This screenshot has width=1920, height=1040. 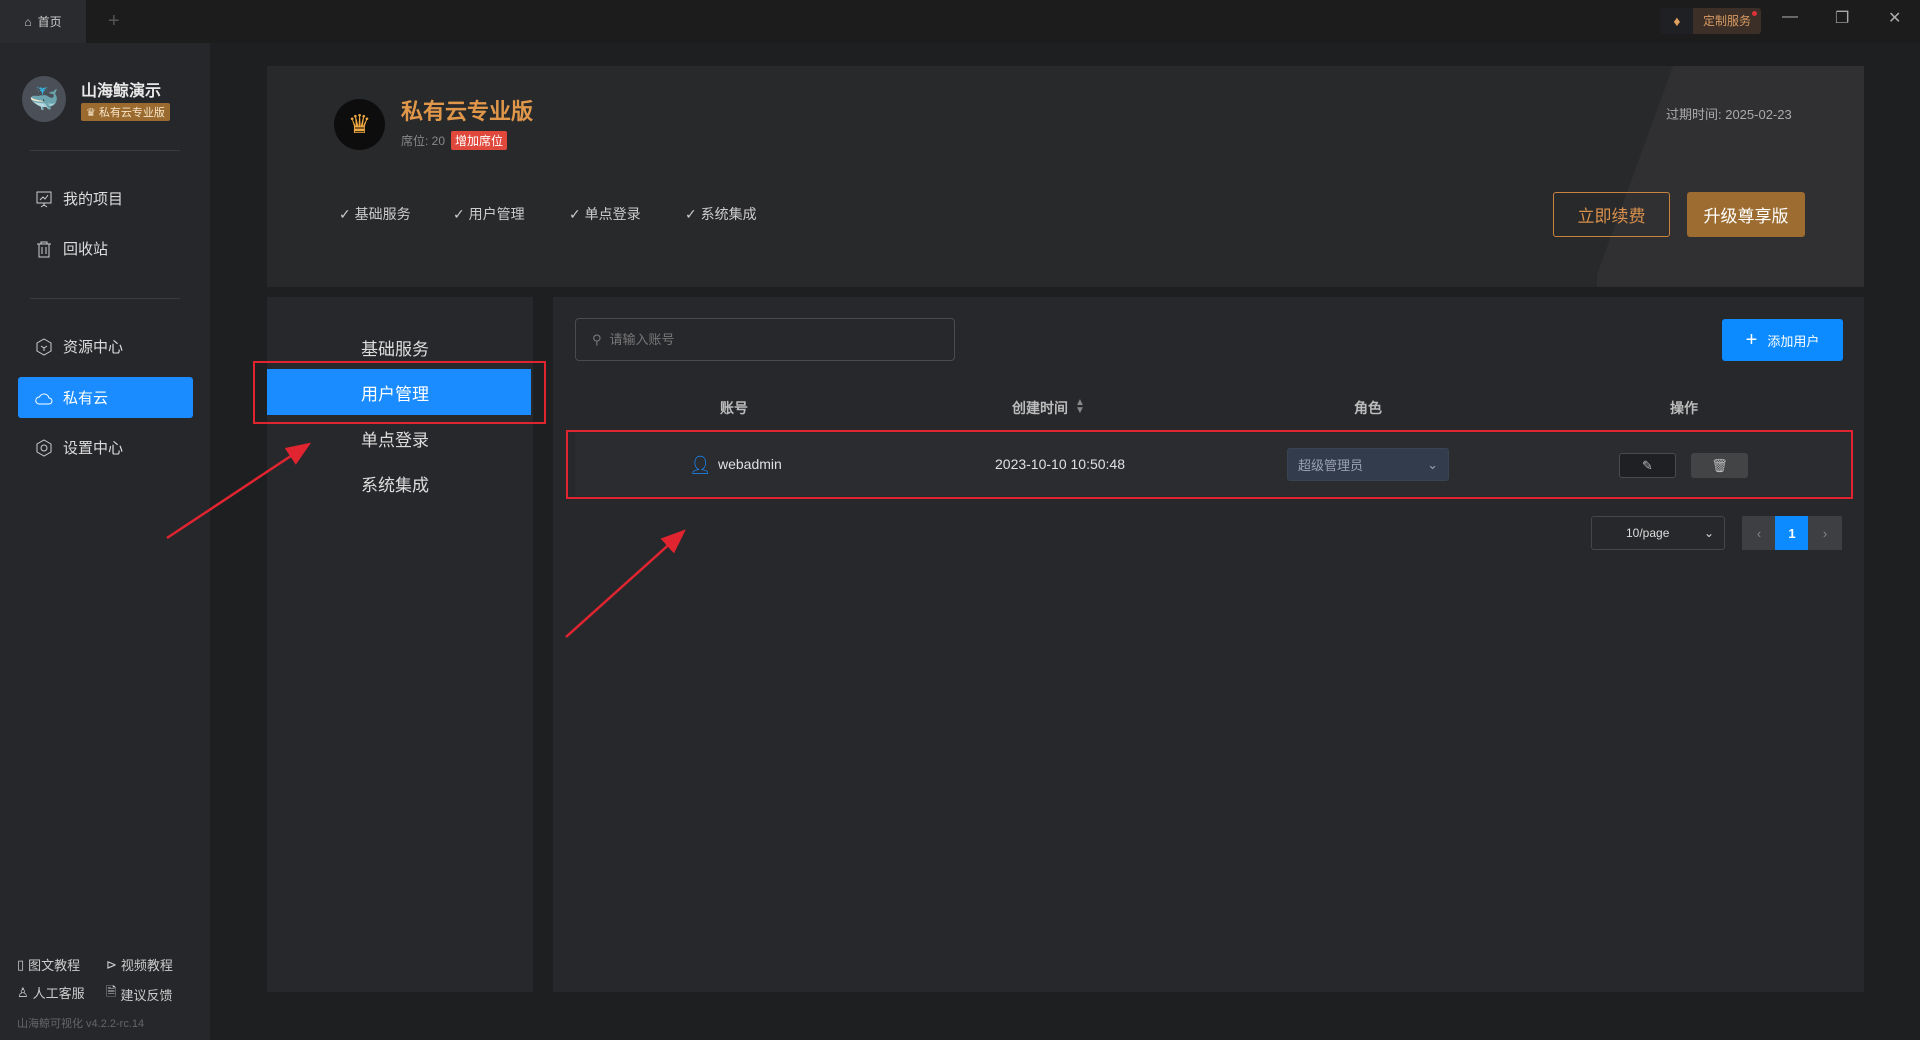 I want to click on sidebar-item-settings: 设置中心, so click(x=105, y=447).